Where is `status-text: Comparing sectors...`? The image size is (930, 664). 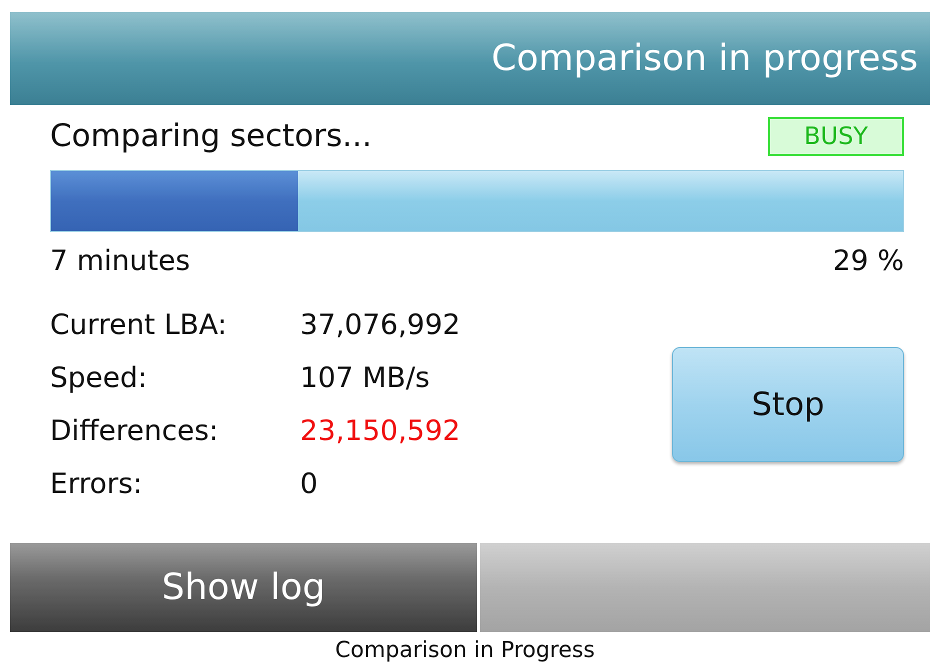 status-text: Comparing sectors... is located at coordinates (211, 136).